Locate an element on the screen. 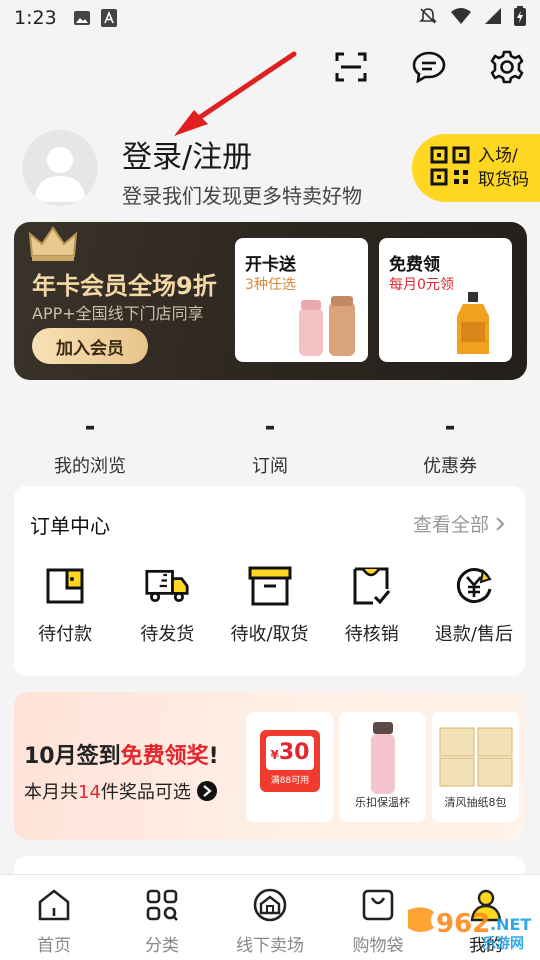  tissue-pack-icon is located at coordinates (476, 757).